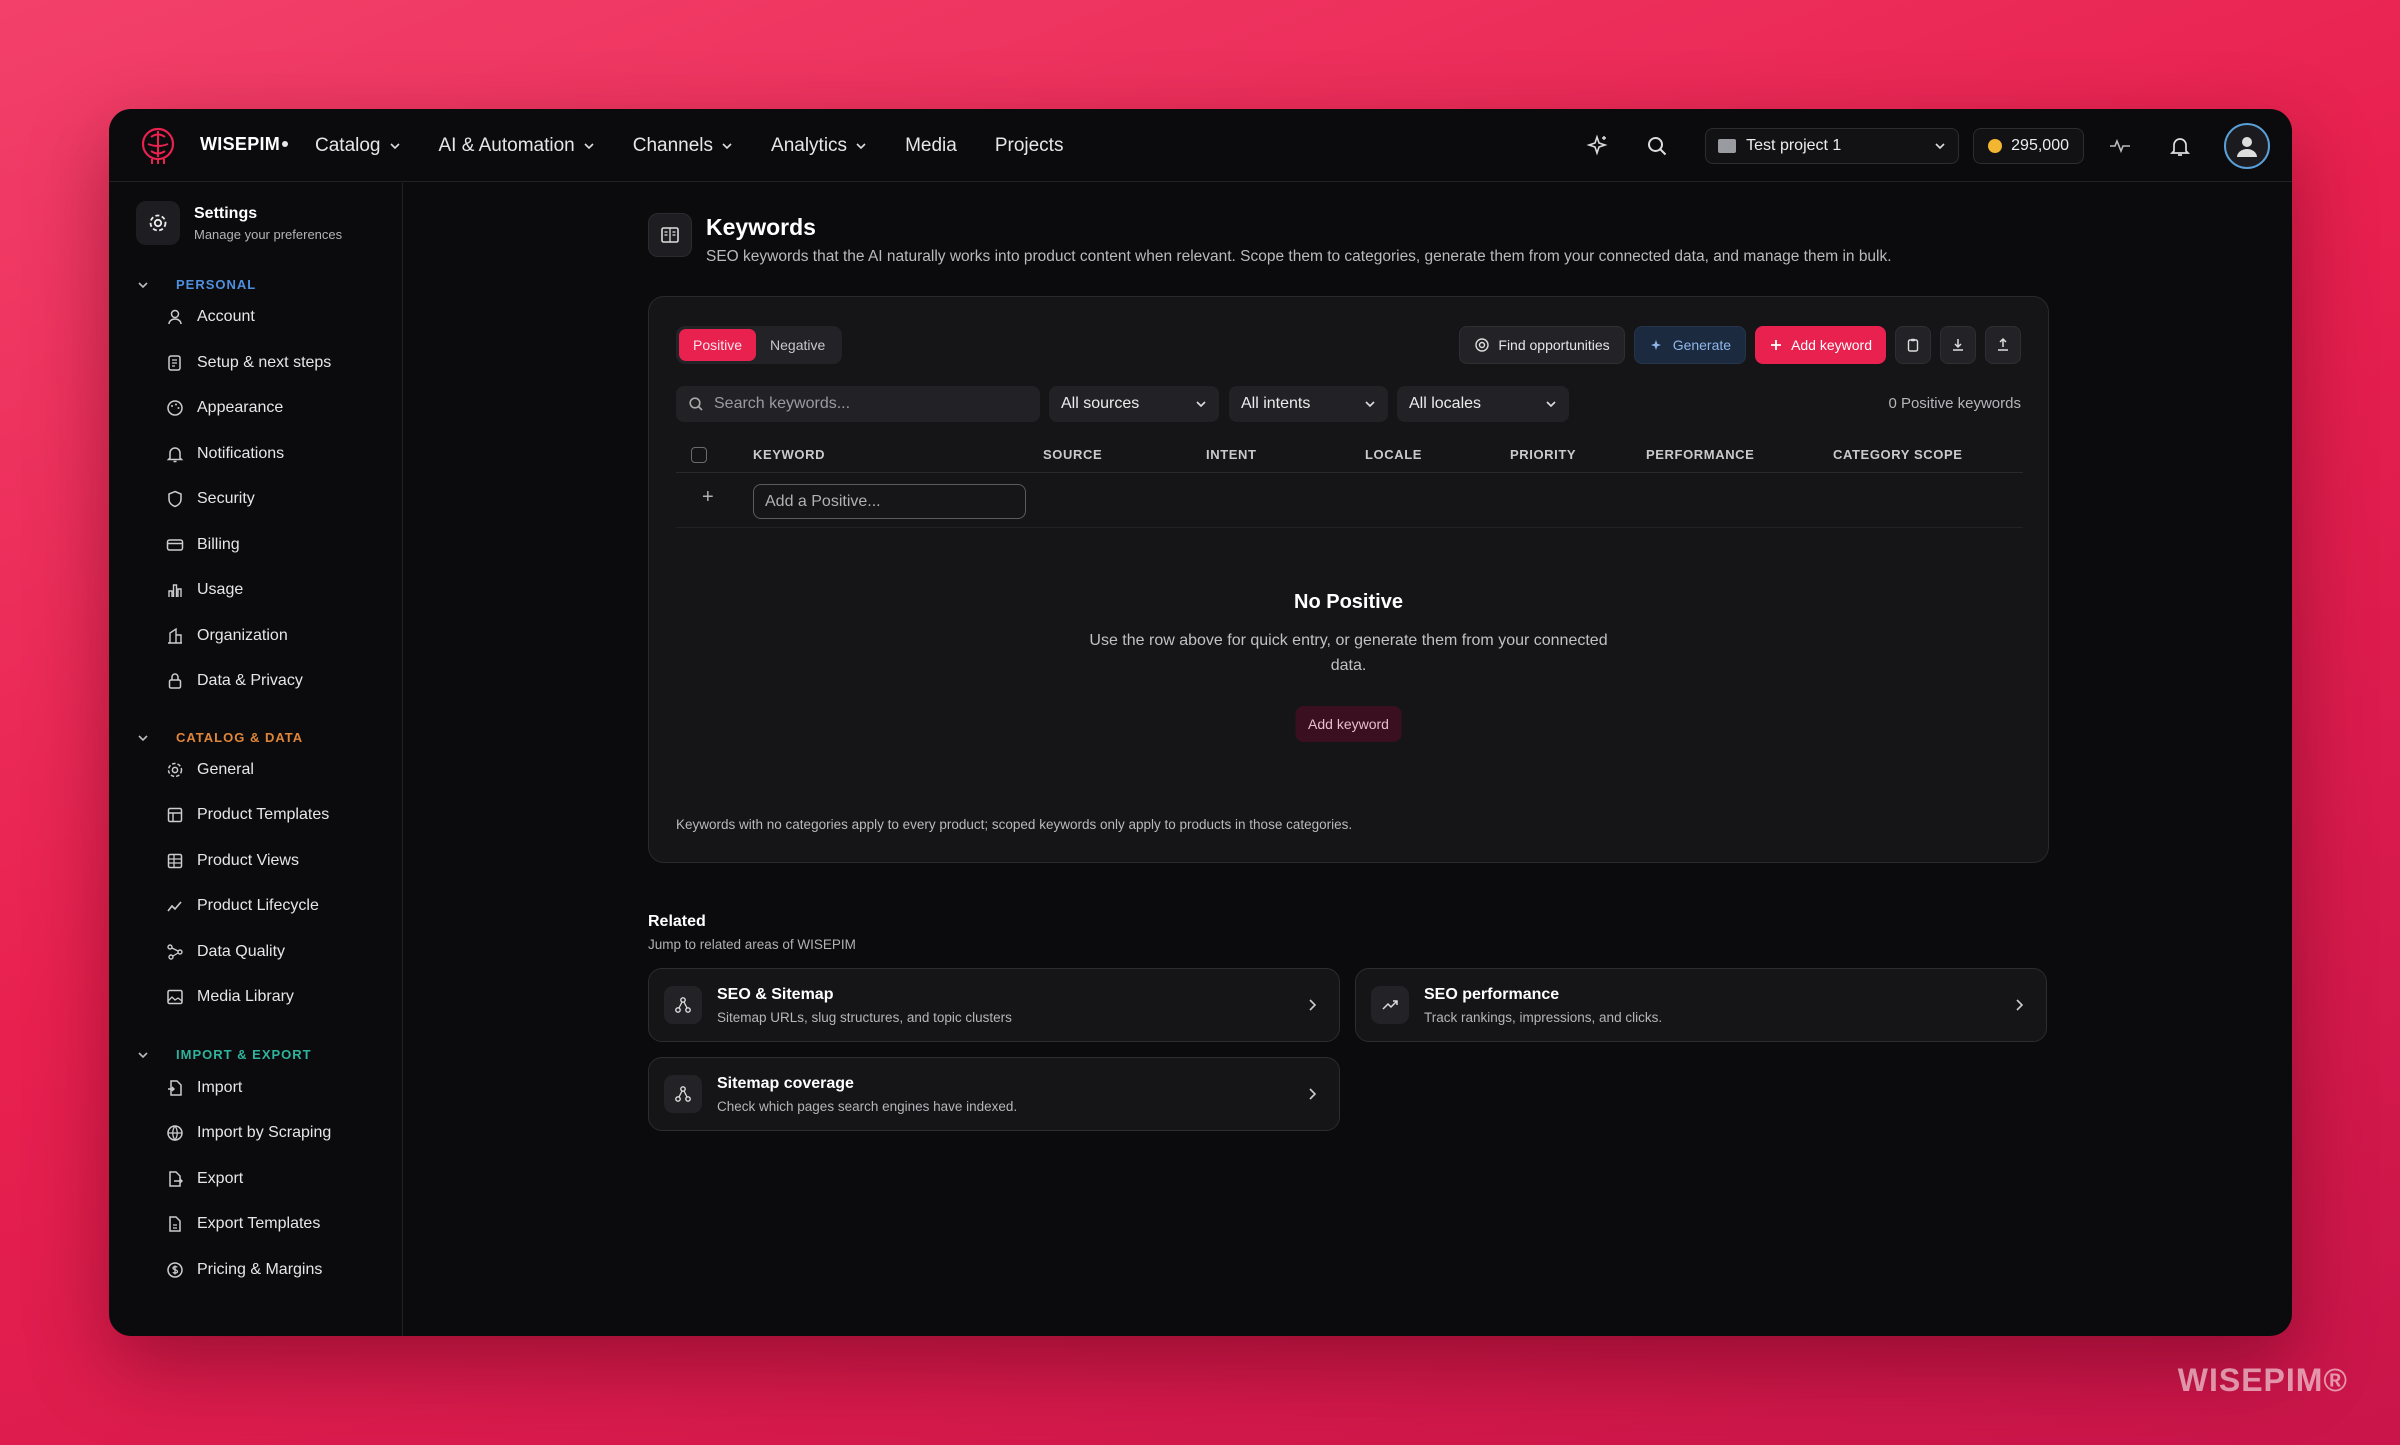  What do you see at coordinates (175, 317) in the screenshot?
I see `user-icon` at bounding box center [175, 317].